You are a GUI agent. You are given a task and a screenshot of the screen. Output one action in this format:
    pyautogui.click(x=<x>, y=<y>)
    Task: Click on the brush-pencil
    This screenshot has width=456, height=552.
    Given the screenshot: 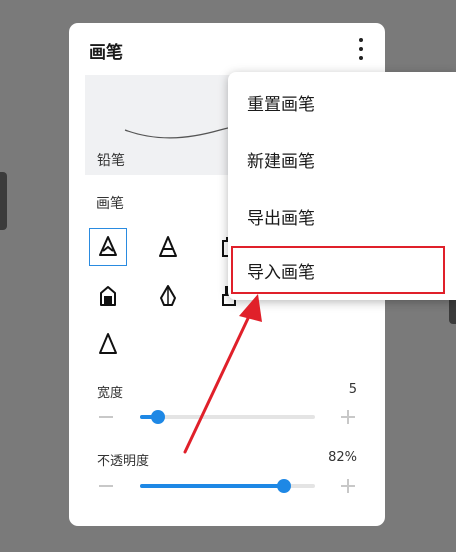 What is the action you would take?
    pyautogui.click(x=108, y=247)
    